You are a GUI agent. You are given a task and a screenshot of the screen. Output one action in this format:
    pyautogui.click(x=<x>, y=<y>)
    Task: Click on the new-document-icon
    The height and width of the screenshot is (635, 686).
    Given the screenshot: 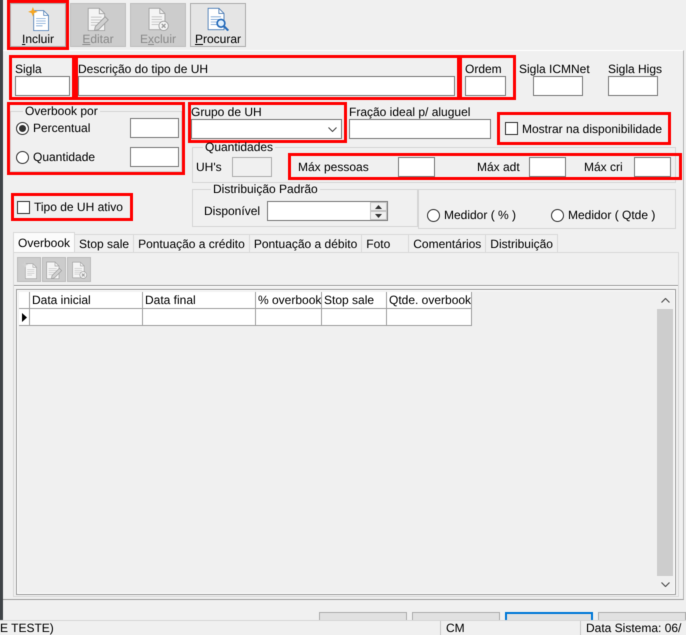 What is the action you would take?
    pyautogui.click(x=38, y=19)
    